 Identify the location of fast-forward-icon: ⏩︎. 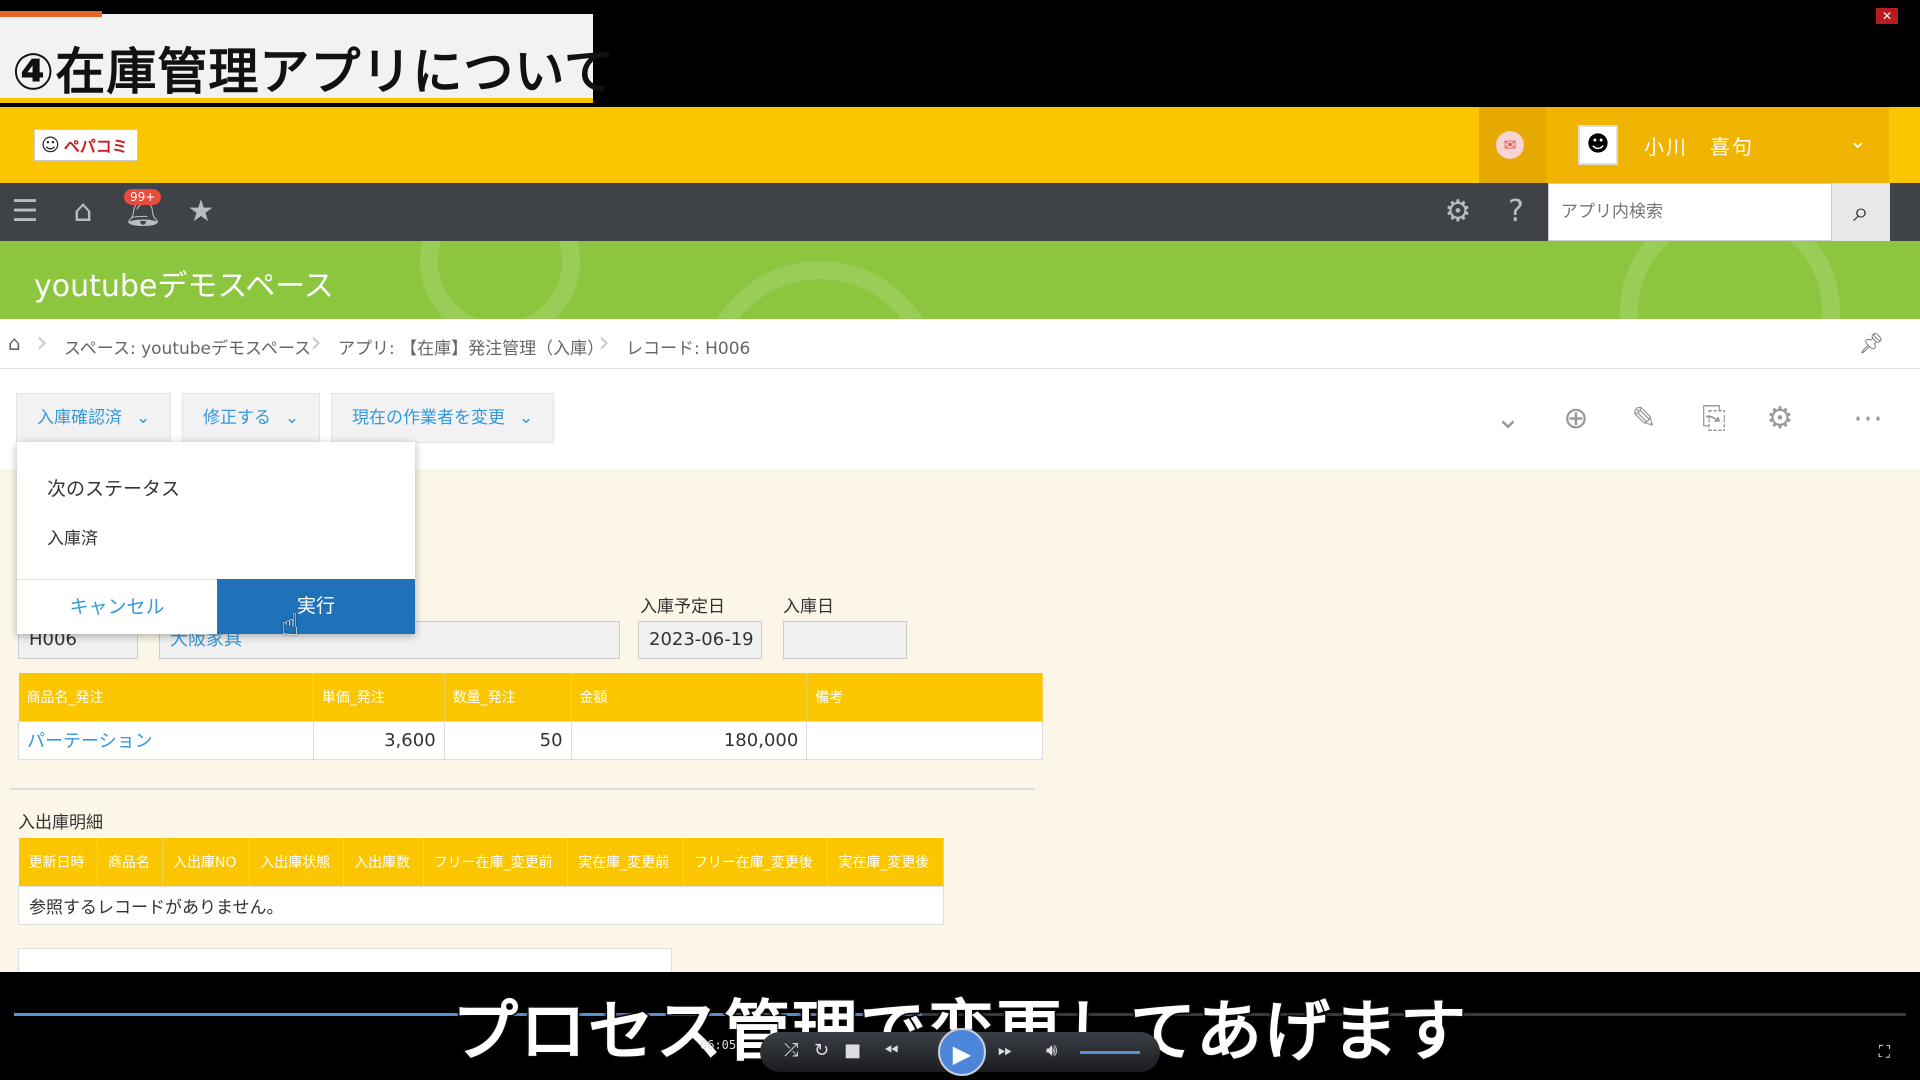
(1005, 1050).